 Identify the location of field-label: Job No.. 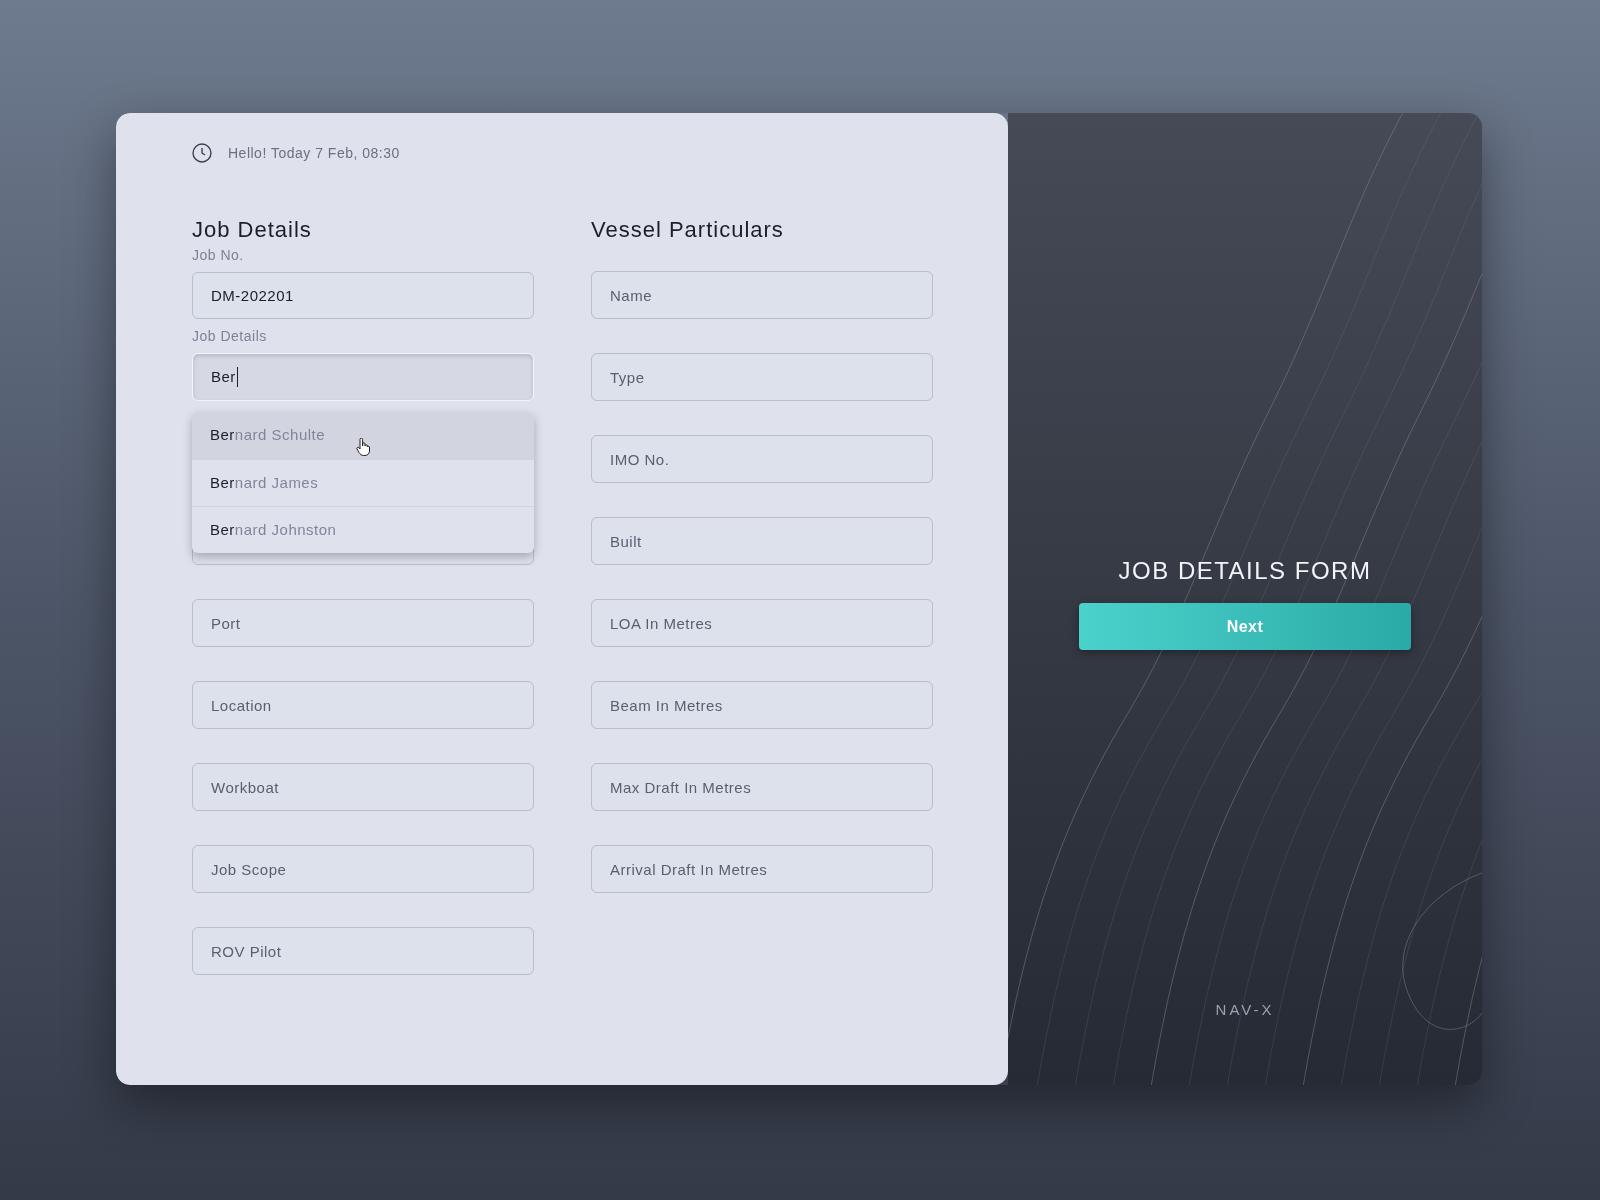
(218, 255).